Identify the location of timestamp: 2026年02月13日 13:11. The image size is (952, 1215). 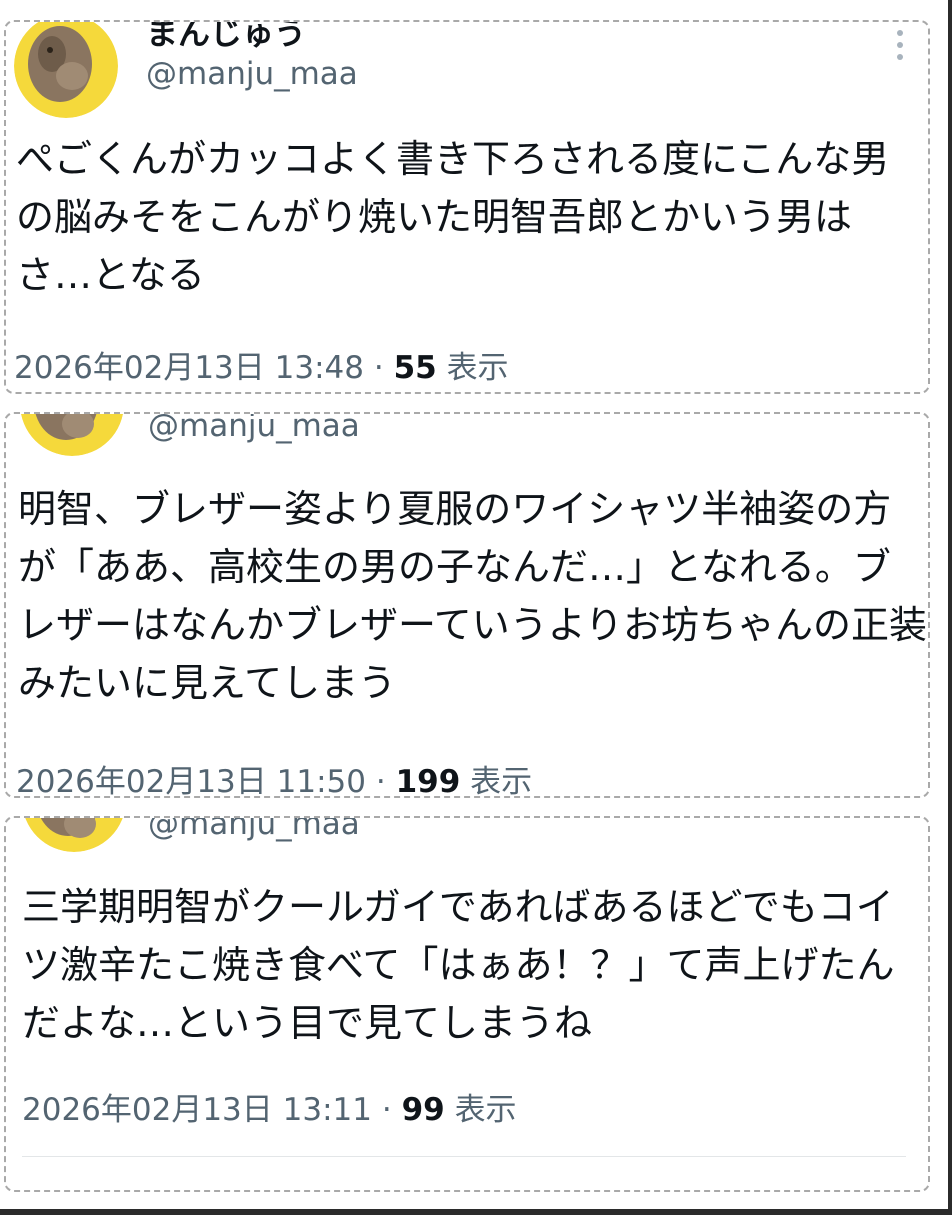
(197, 1110).